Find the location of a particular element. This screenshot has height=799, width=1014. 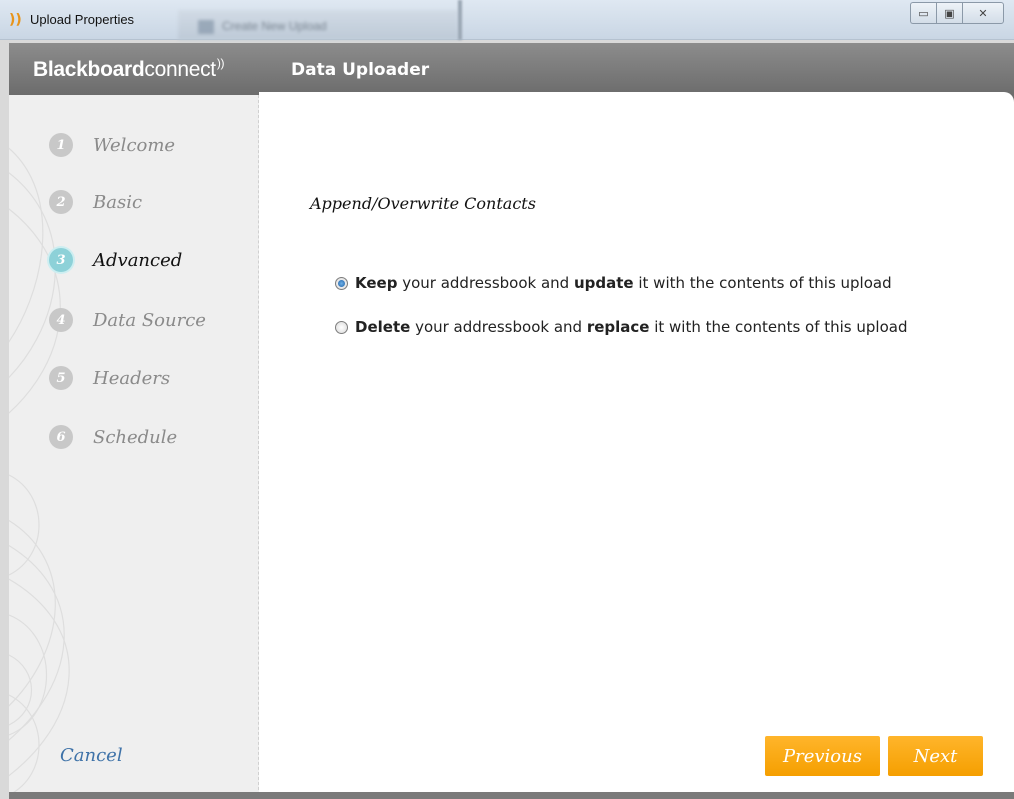

radio-keep is located at coordinates (341, 283).